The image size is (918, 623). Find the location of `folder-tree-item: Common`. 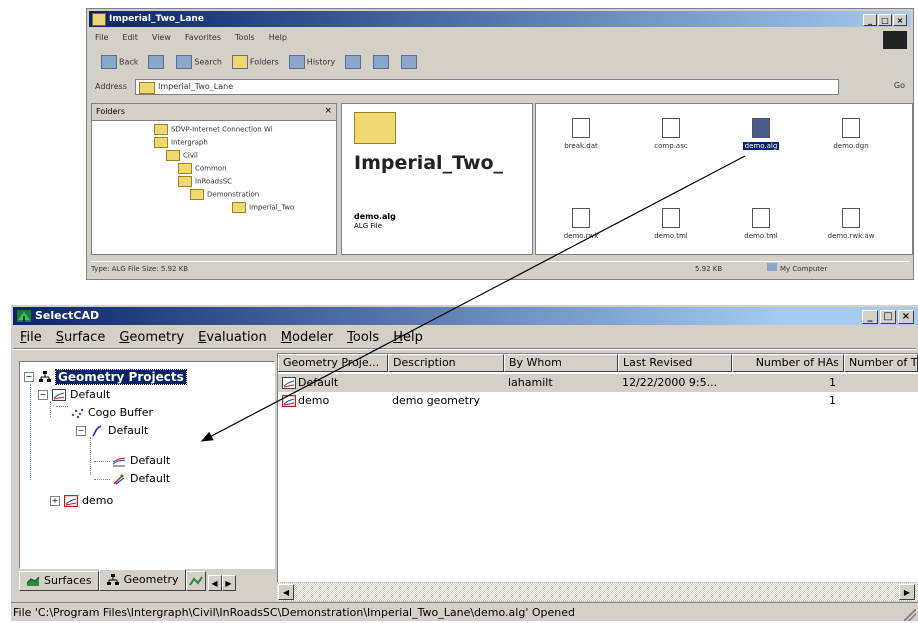

folder-tree-item: Common is located at coordinates (202, 168).